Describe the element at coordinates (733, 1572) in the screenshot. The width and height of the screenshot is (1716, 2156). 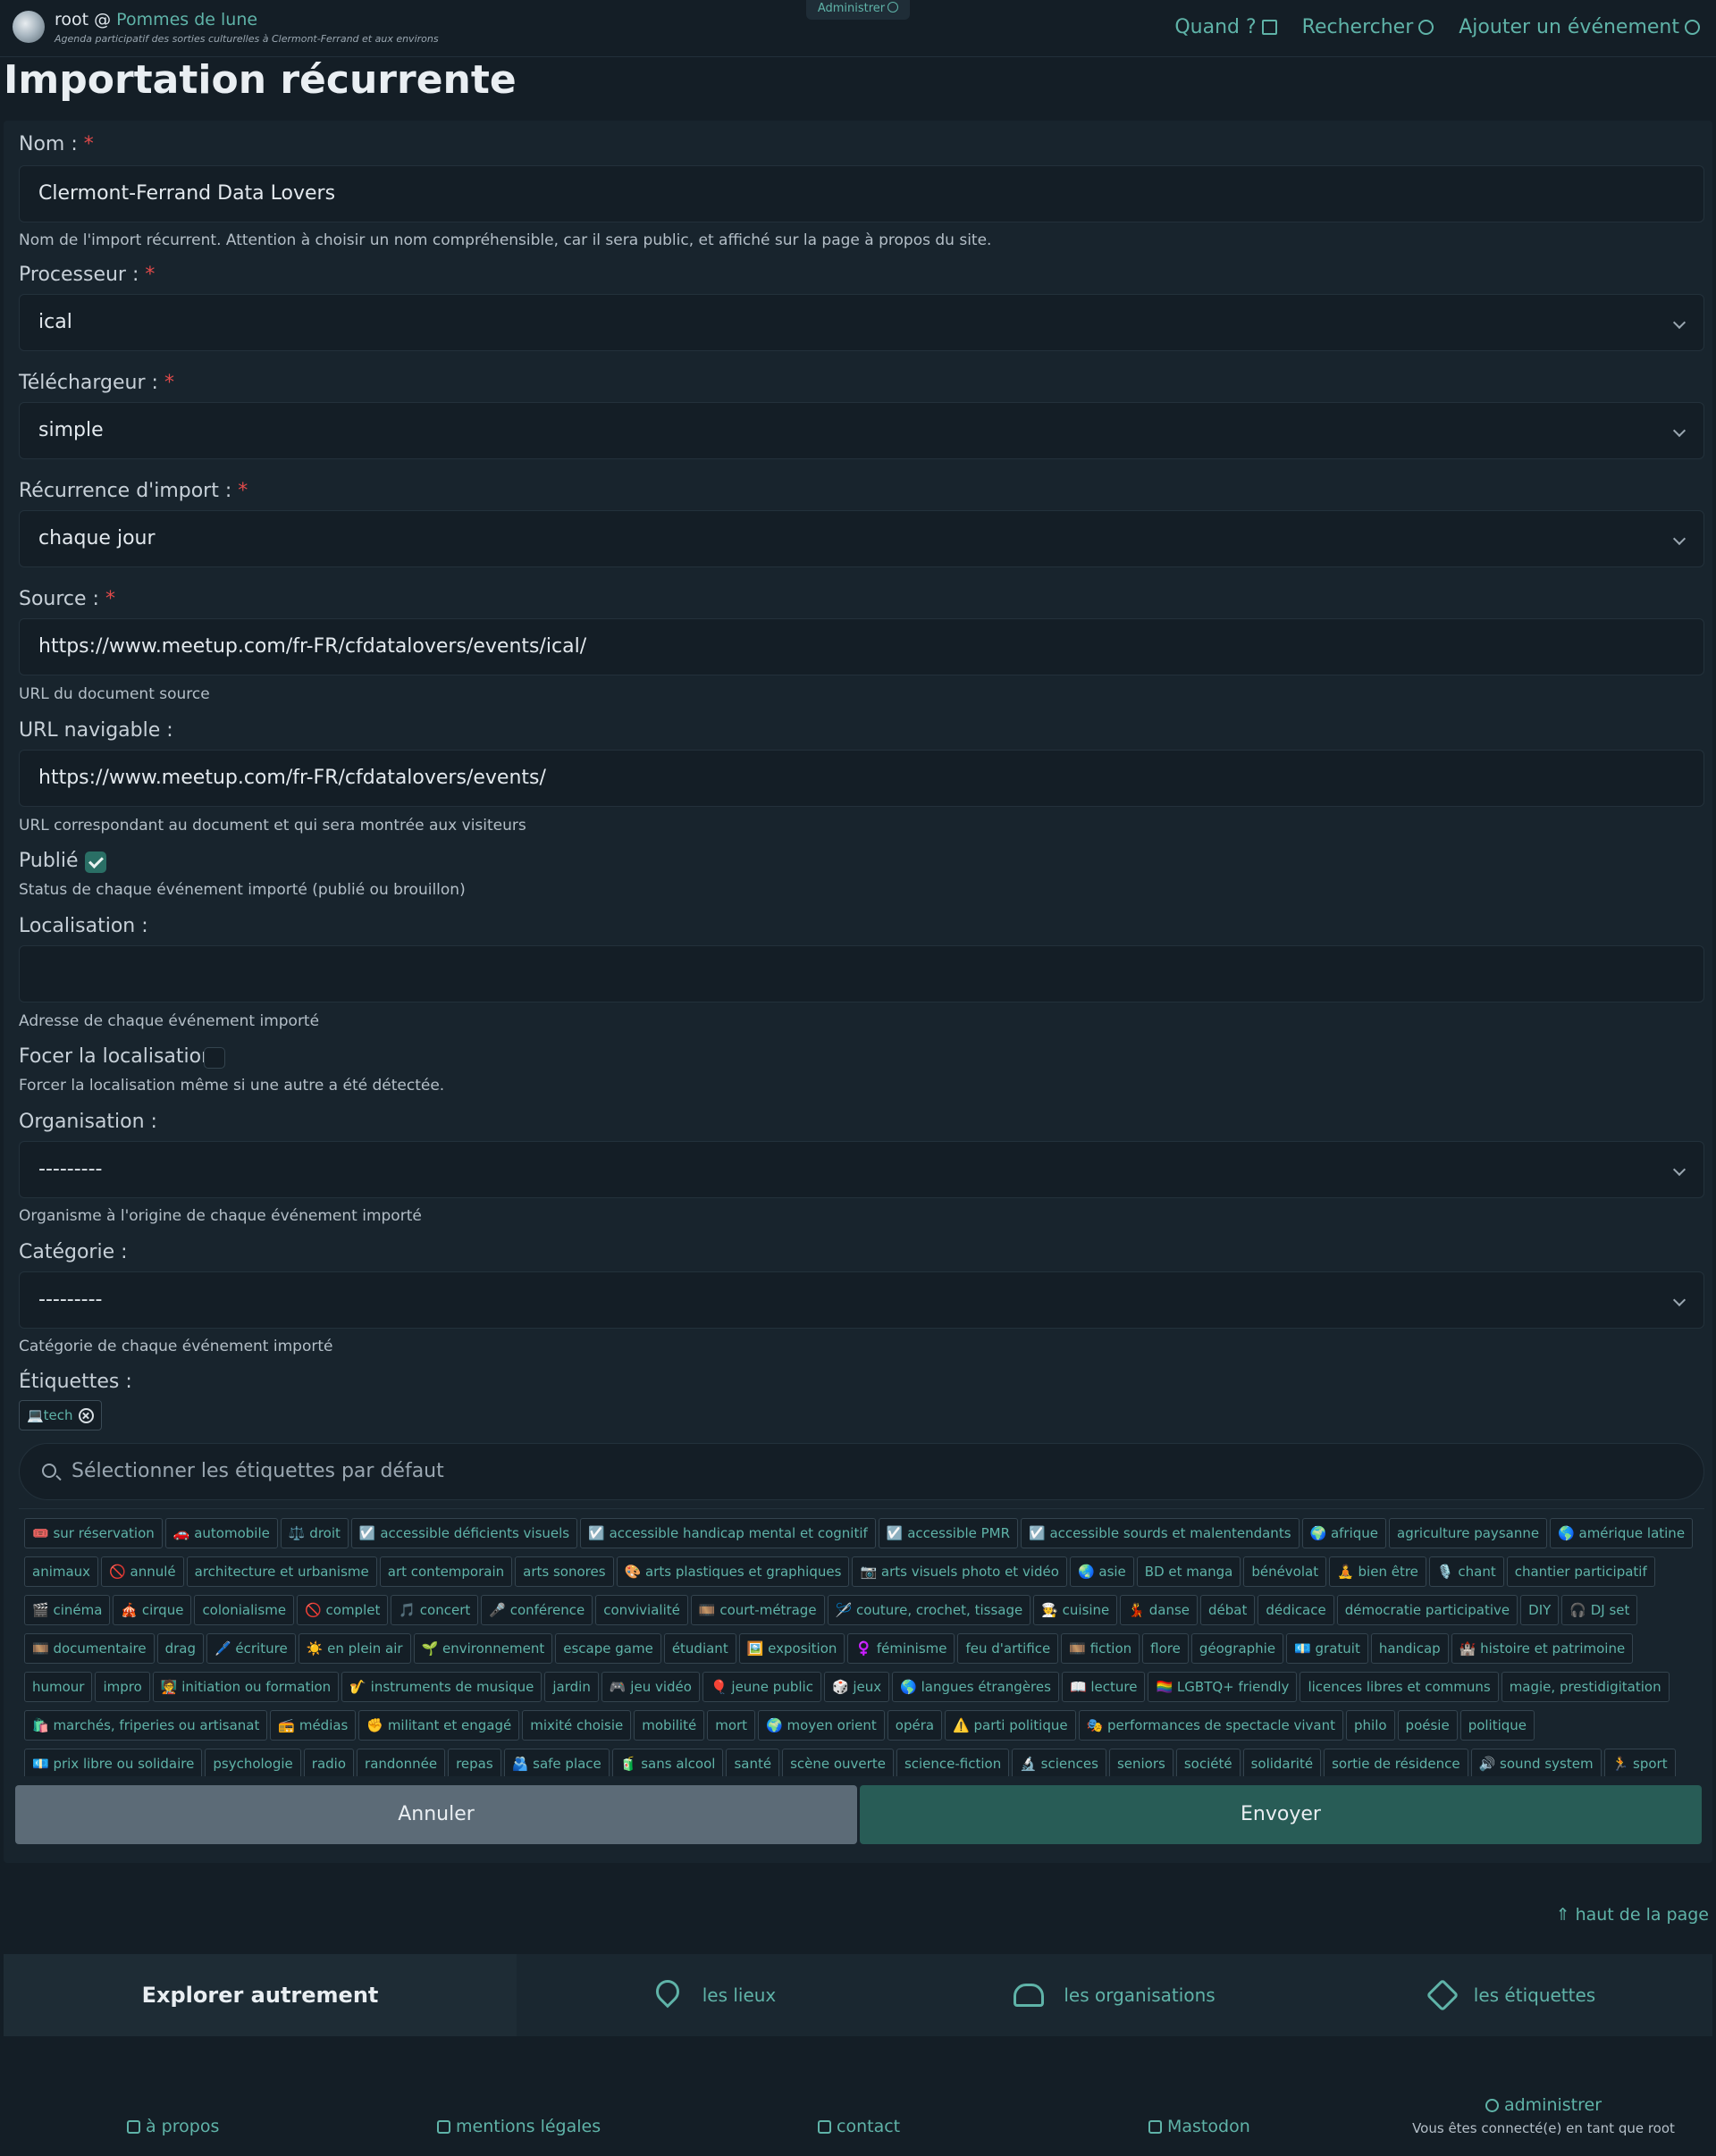
I see `tag-option: 🎨 arts plastiques et graphiques` at that location.